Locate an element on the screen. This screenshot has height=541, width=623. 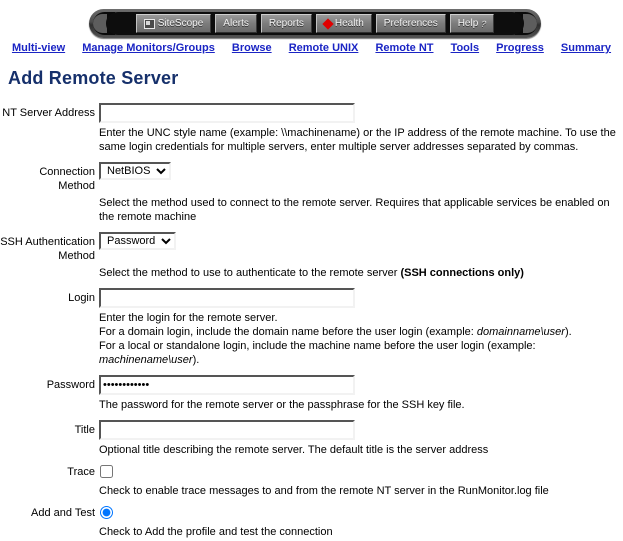
field-row-trace: Trace is located at coordinates (311, 471).